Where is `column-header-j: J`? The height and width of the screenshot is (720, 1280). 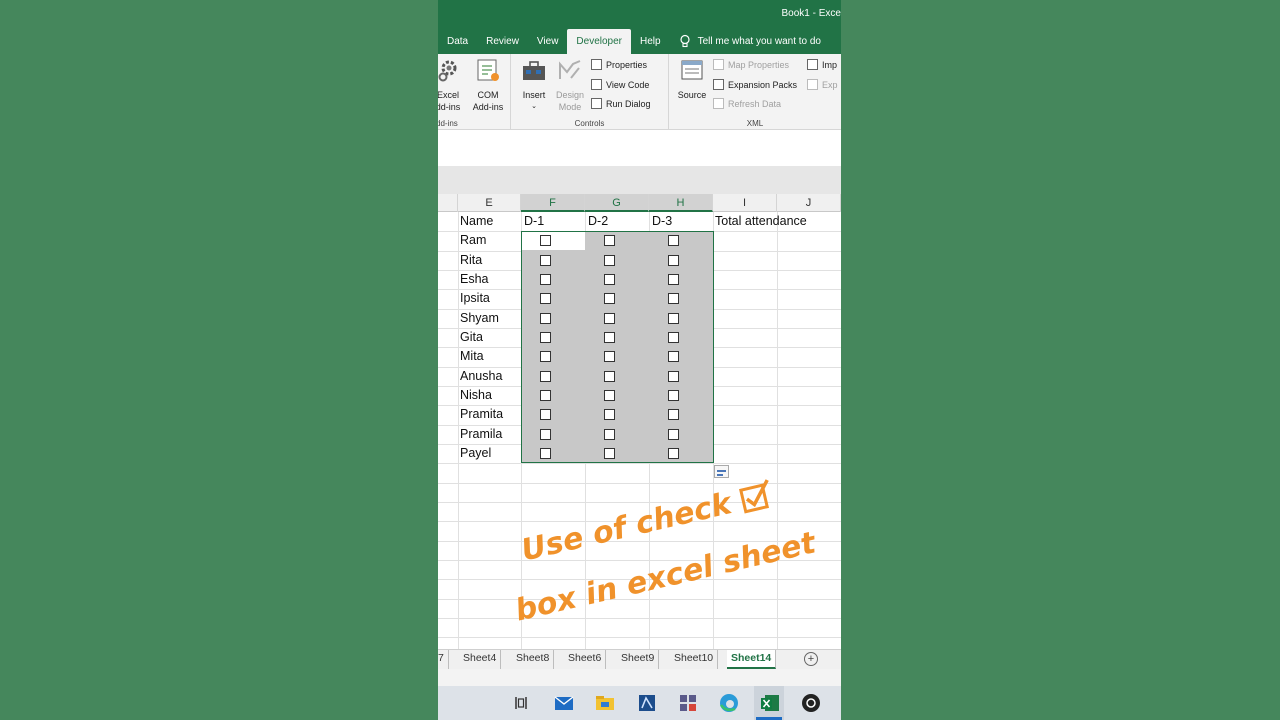 column-header-j: J is located at coordinates (809, 203).